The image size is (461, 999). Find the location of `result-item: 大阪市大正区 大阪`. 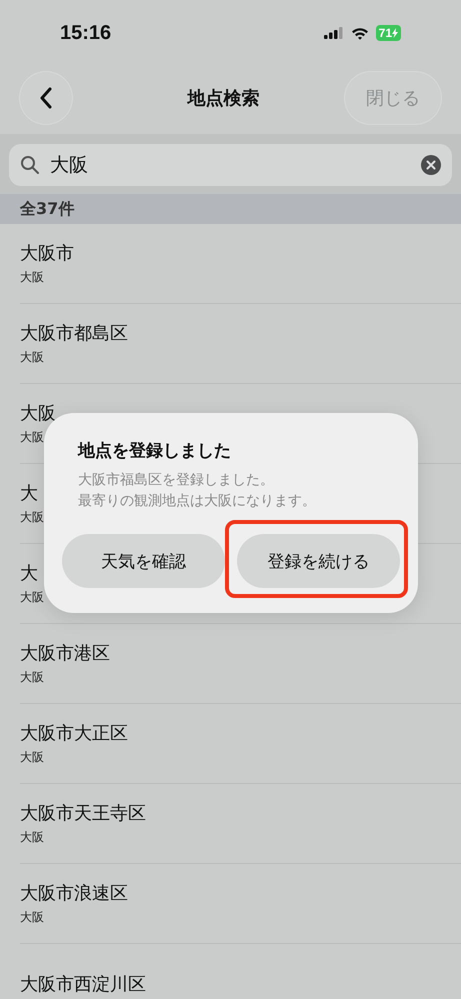

result-item: 大阪市大正区 大阪 is located at coordinates (240, 744).